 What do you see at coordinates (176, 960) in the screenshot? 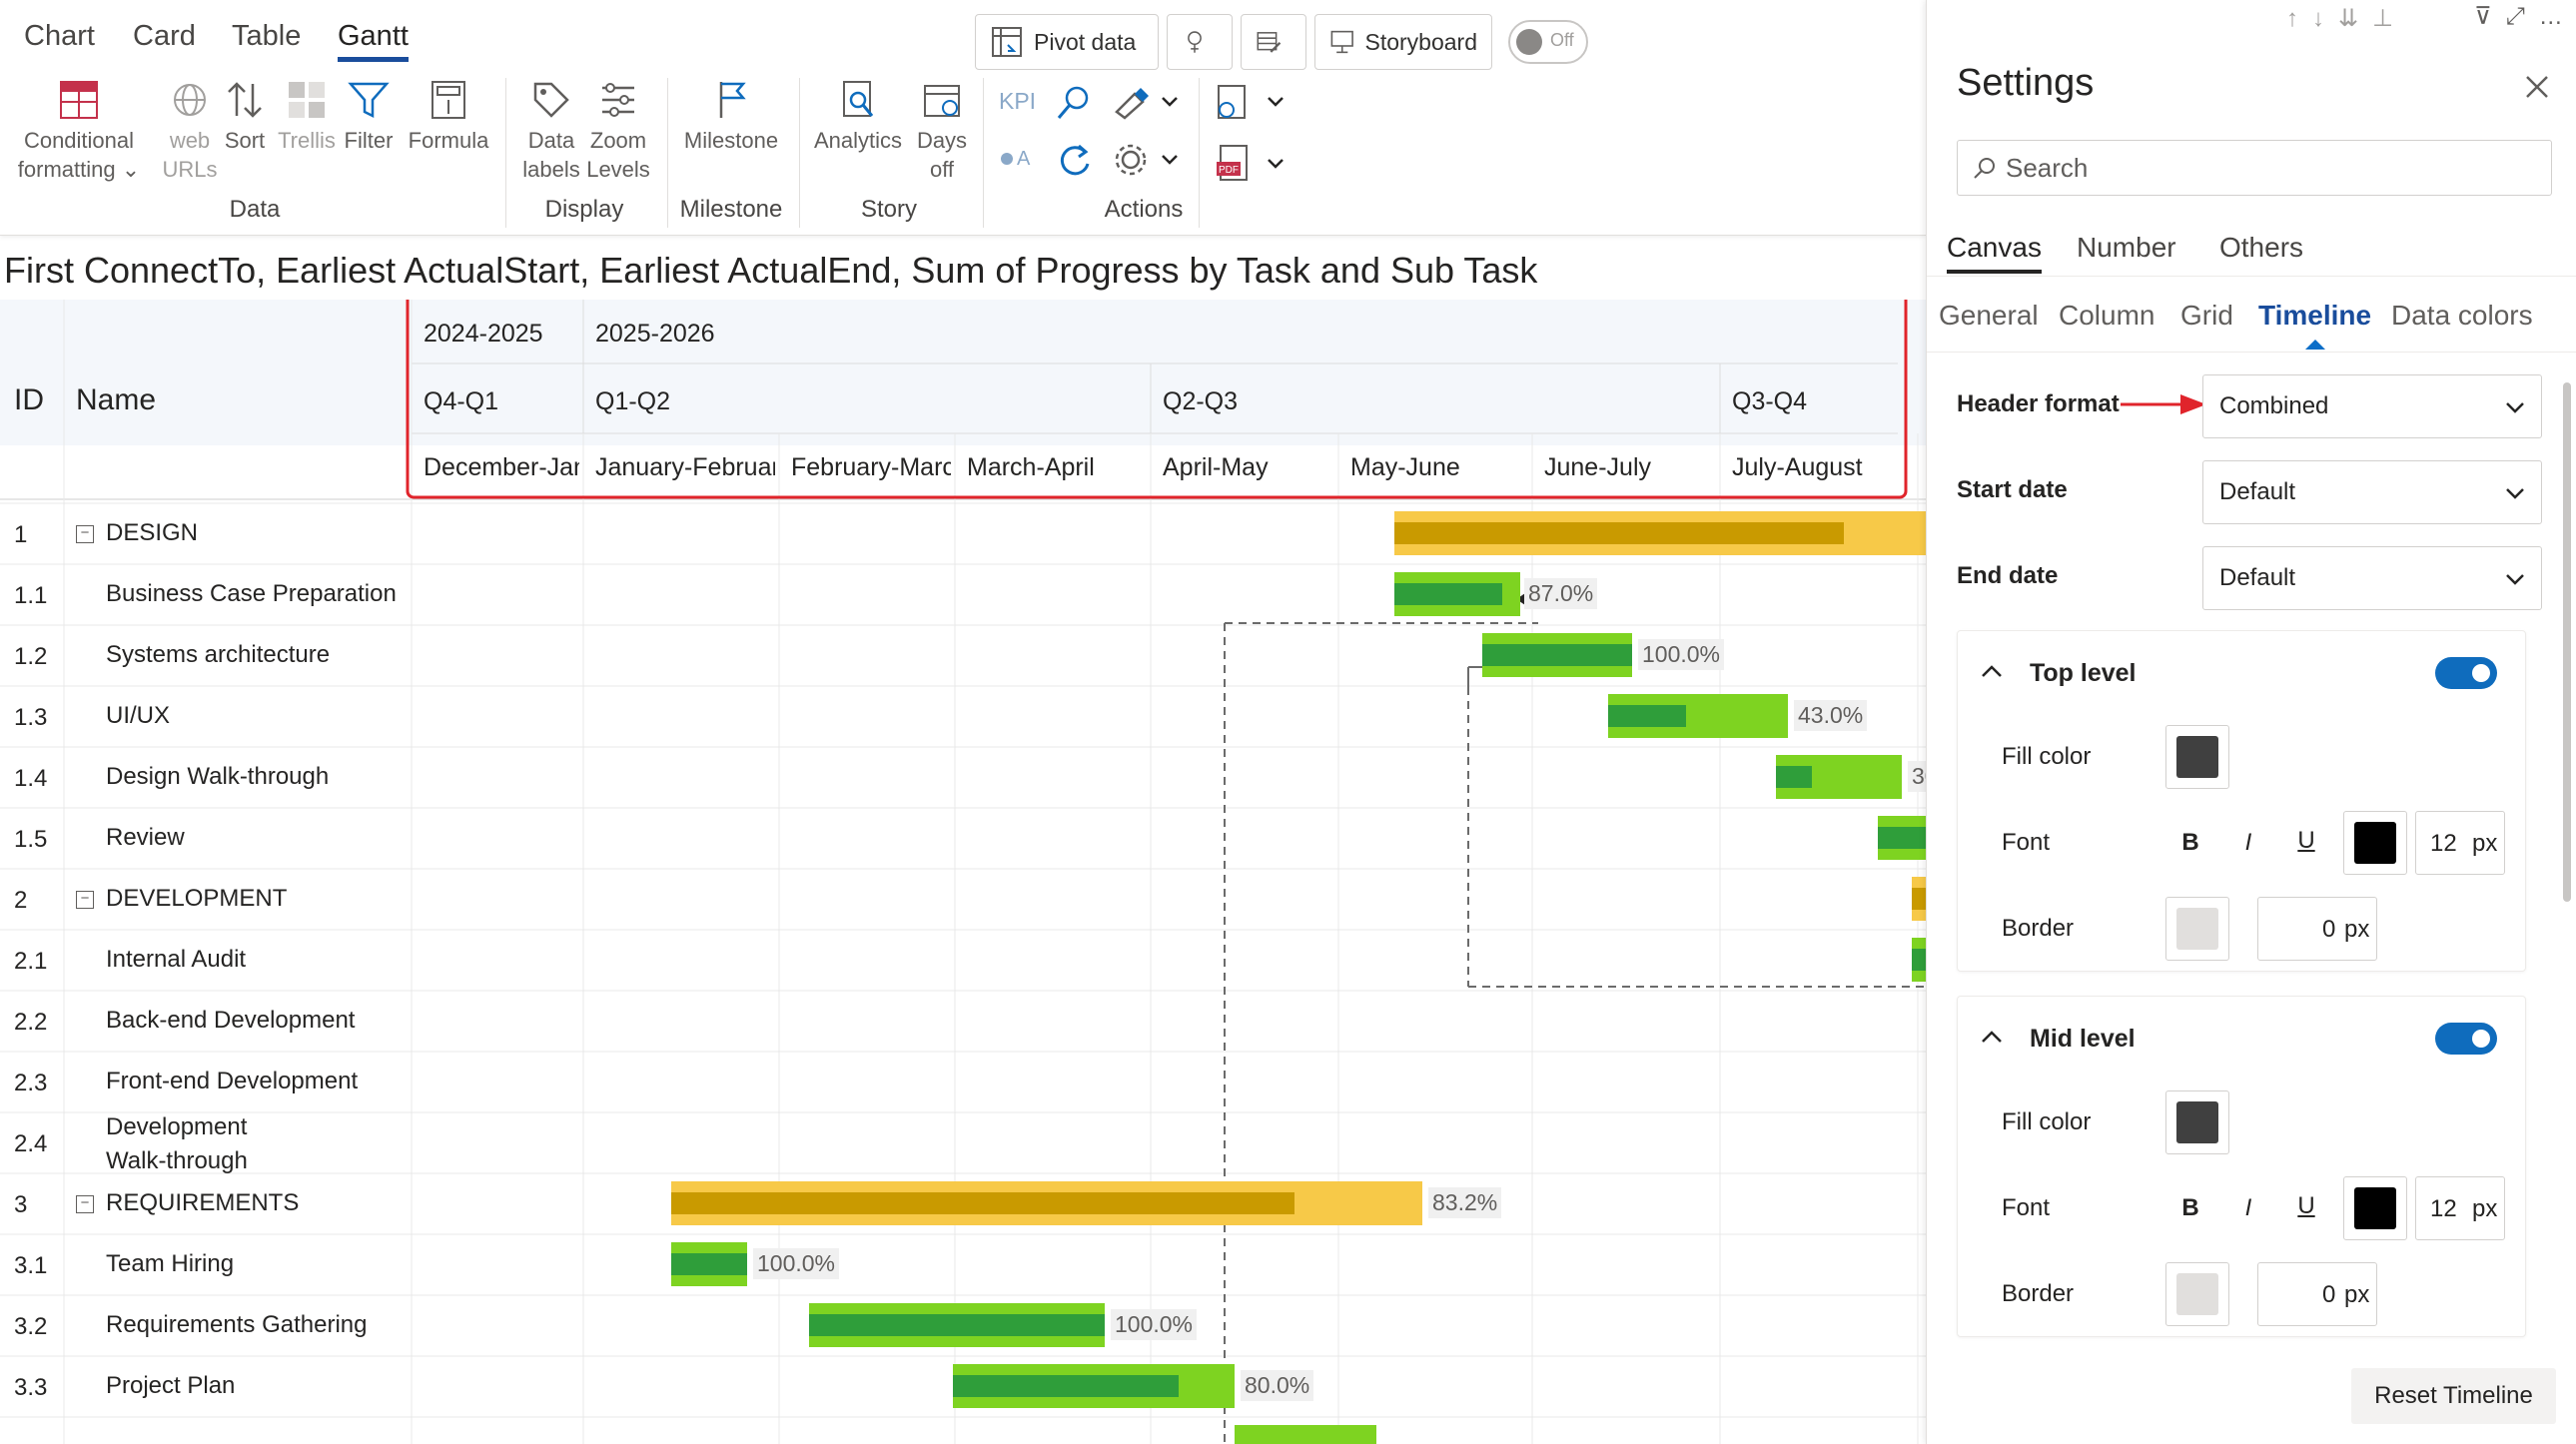
I see `task-name: Internal Audit` at bounding box center [176, 960].